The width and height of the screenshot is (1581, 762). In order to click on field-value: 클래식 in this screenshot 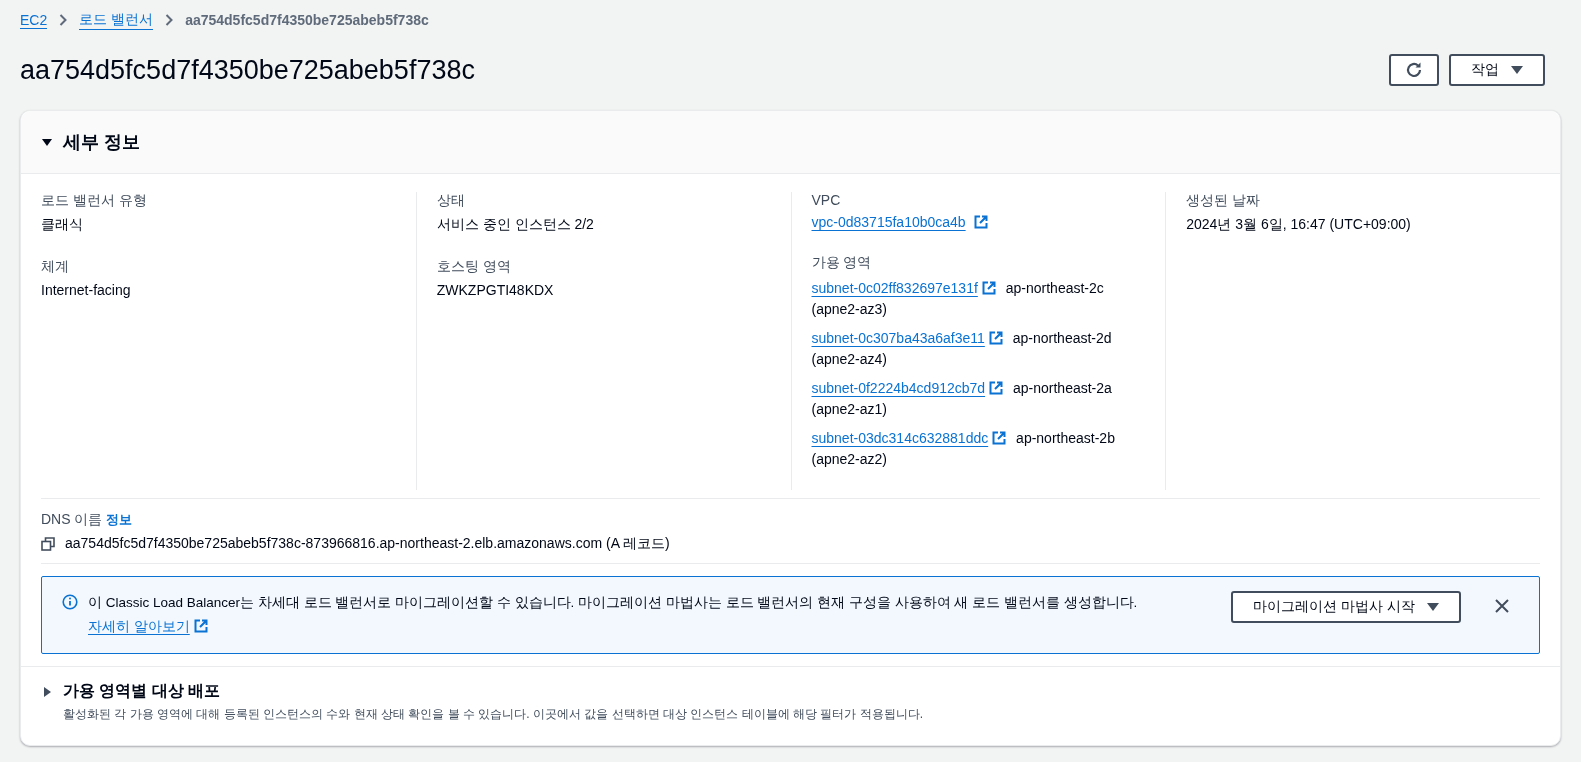, I will do `click(62, 225)`.